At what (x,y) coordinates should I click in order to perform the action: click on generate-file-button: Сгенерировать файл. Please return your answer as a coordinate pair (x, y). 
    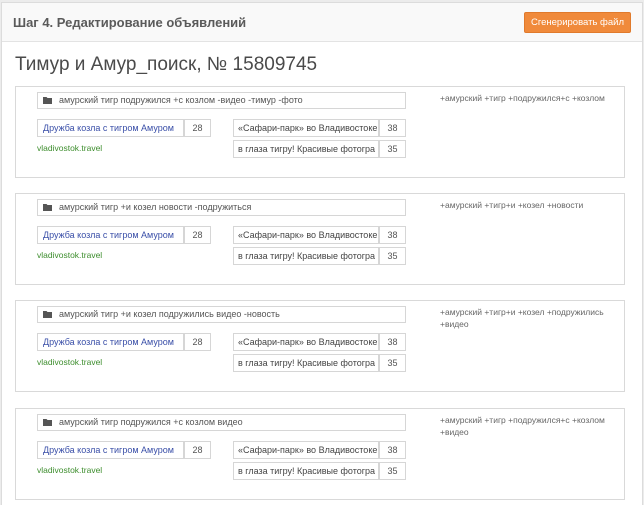
    Looking at the image, I should click on (577, 22).